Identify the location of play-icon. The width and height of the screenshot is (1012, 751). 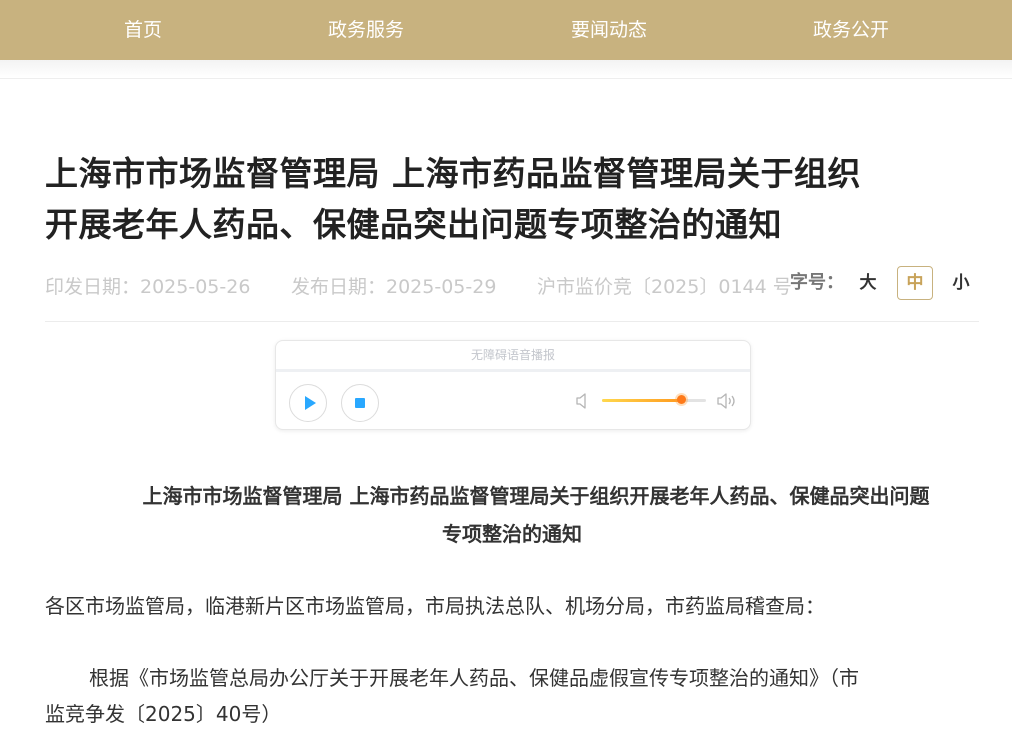
(310, 403).